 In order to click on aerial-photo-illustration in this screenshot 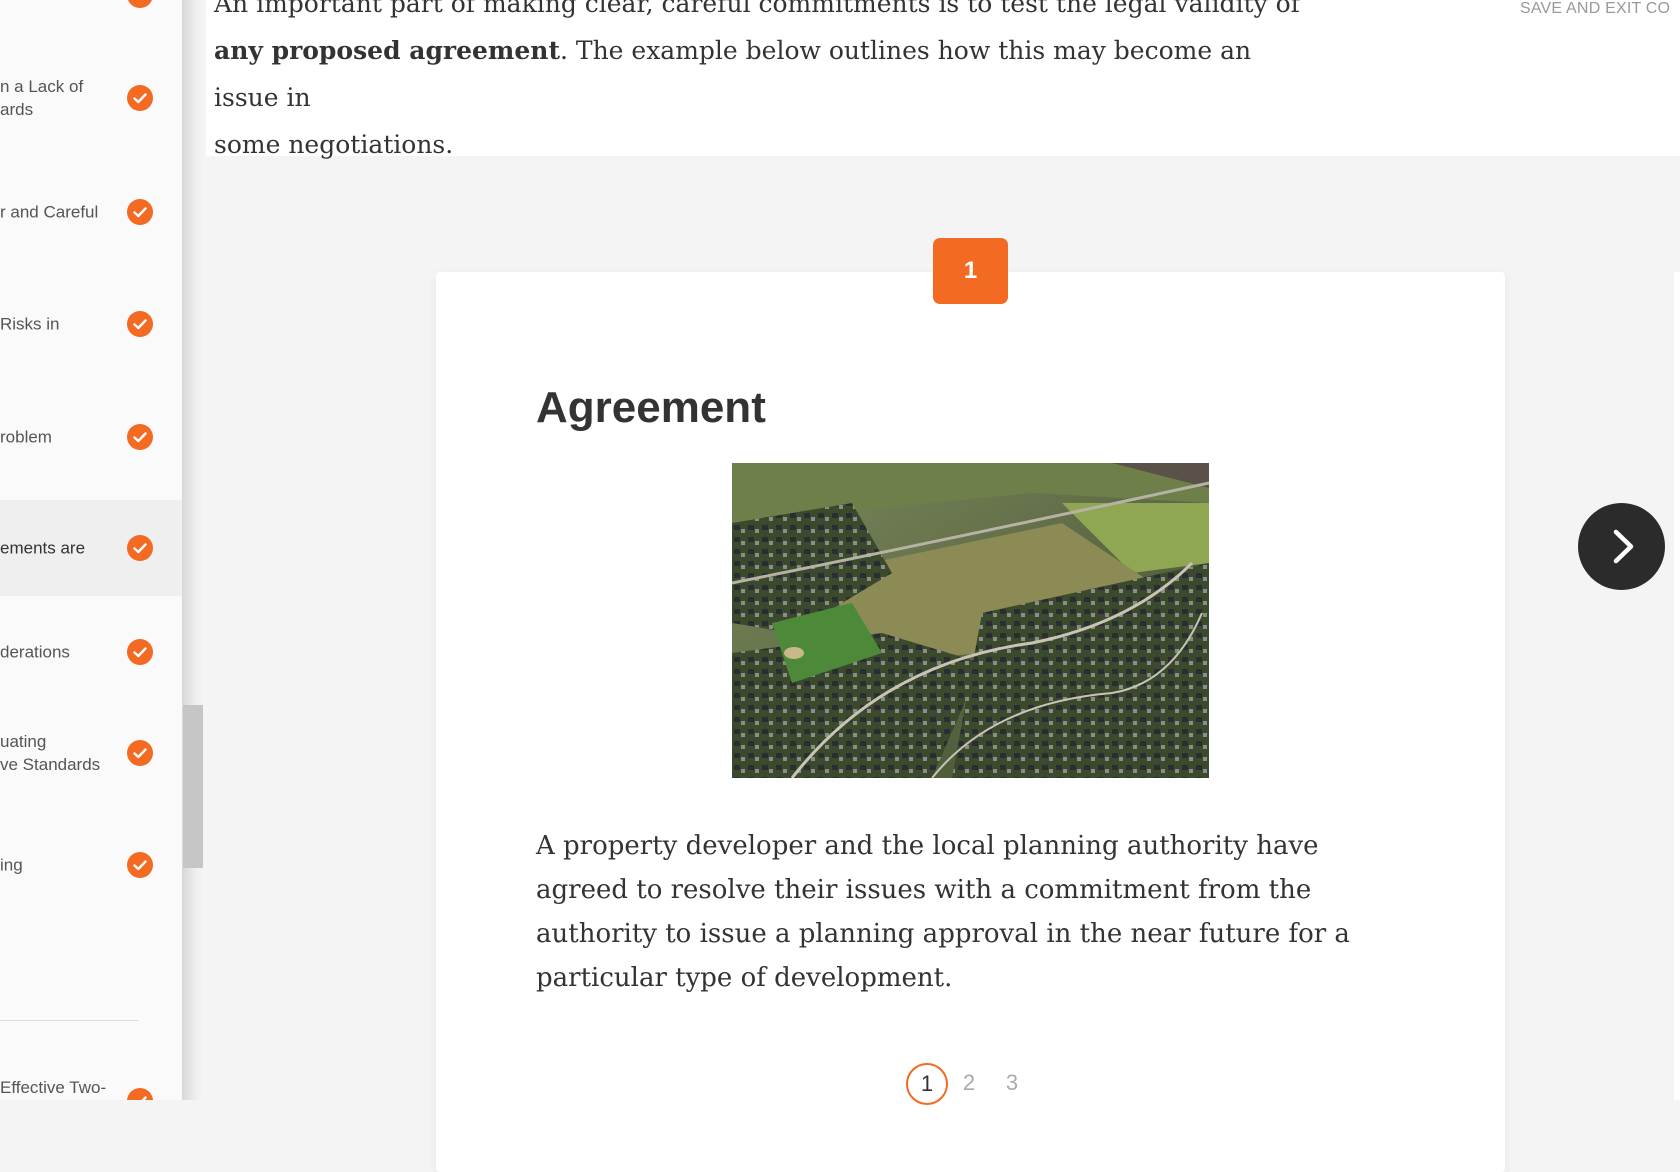, I will do `click(970, 620)`.